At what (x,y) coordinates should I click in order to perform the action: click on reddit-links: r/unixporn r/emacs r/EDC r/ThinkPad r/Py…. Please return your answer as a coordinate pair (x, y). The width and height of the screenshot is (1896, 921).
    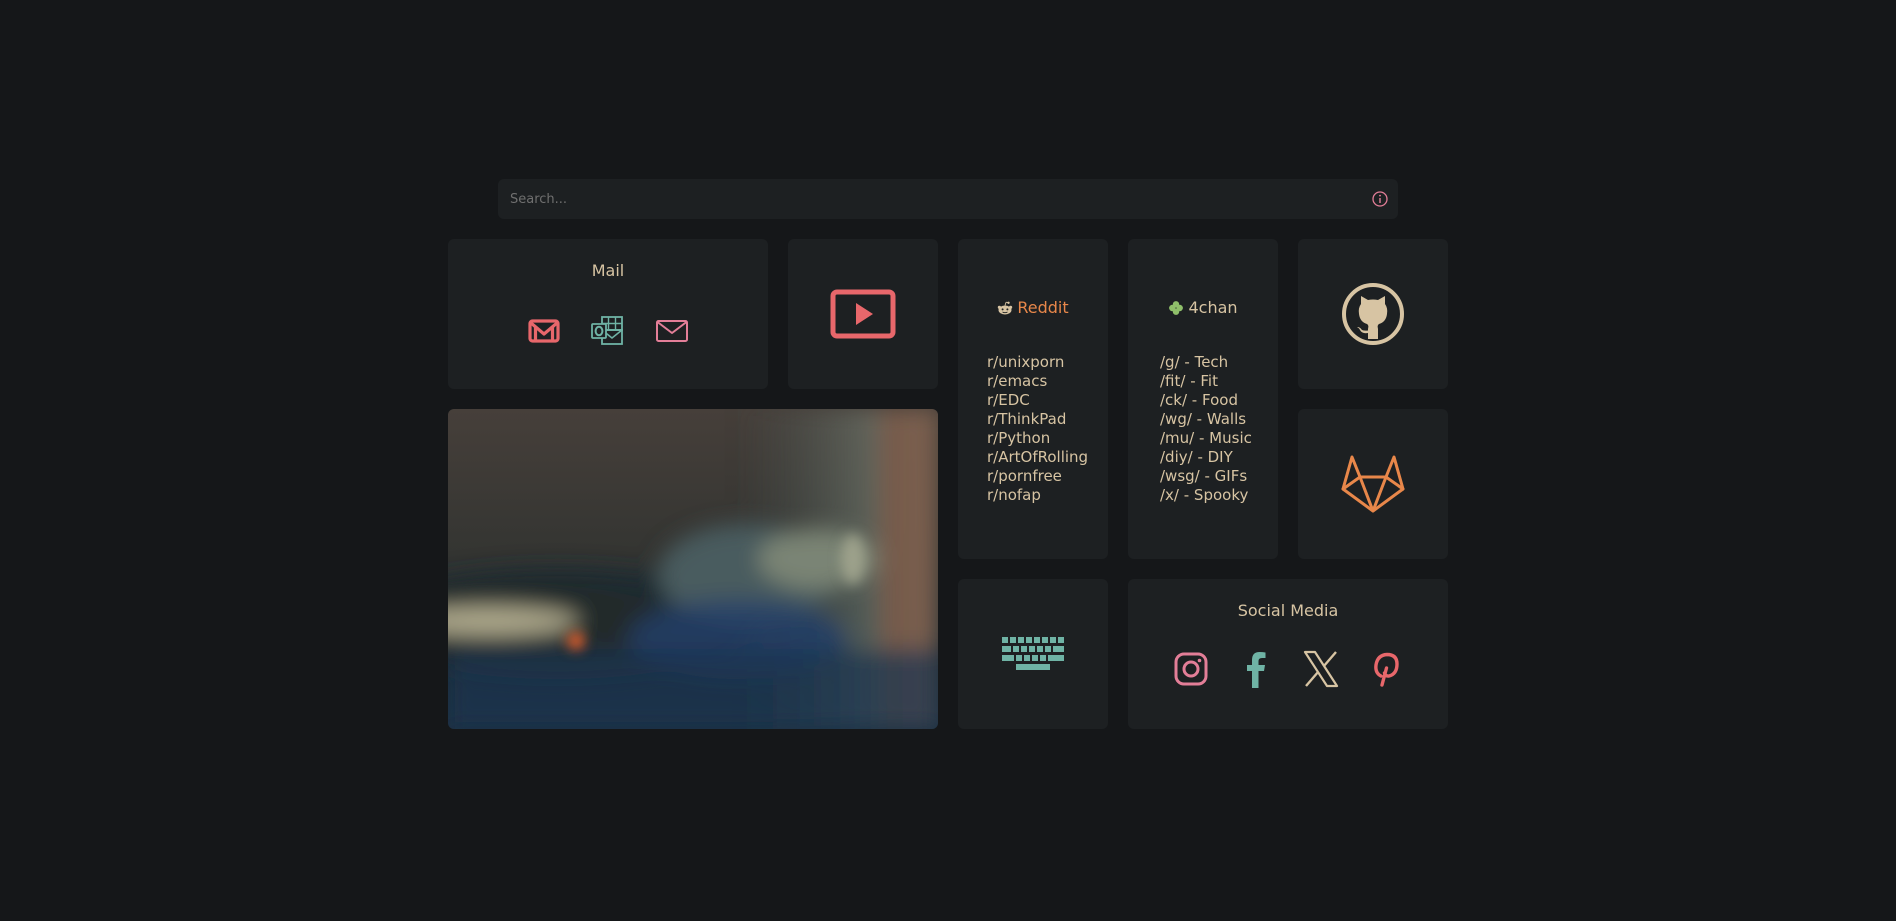
    Looking at the image, I should click on (1037, 429).